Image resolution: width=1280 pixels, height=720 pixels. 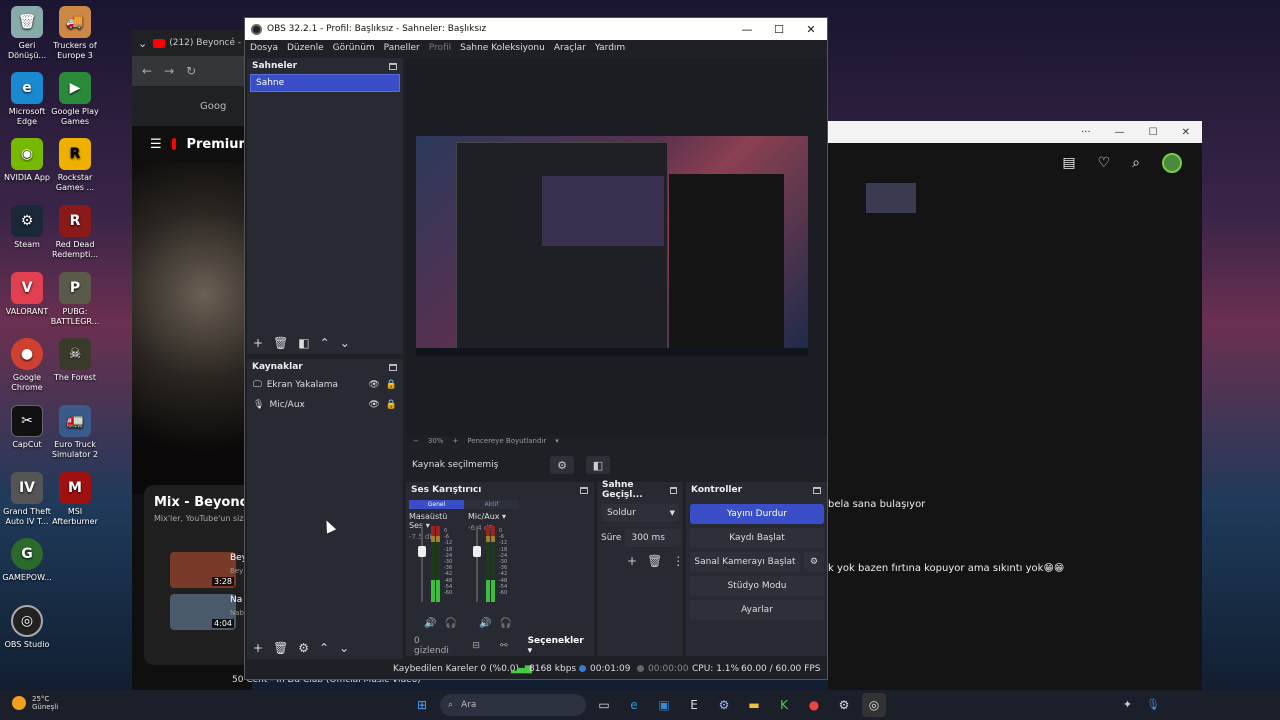 What do you see at coordinates (402, 48) in the screenshot?
I see `menu-docks: Paneller` at bounding box center [402, 48].